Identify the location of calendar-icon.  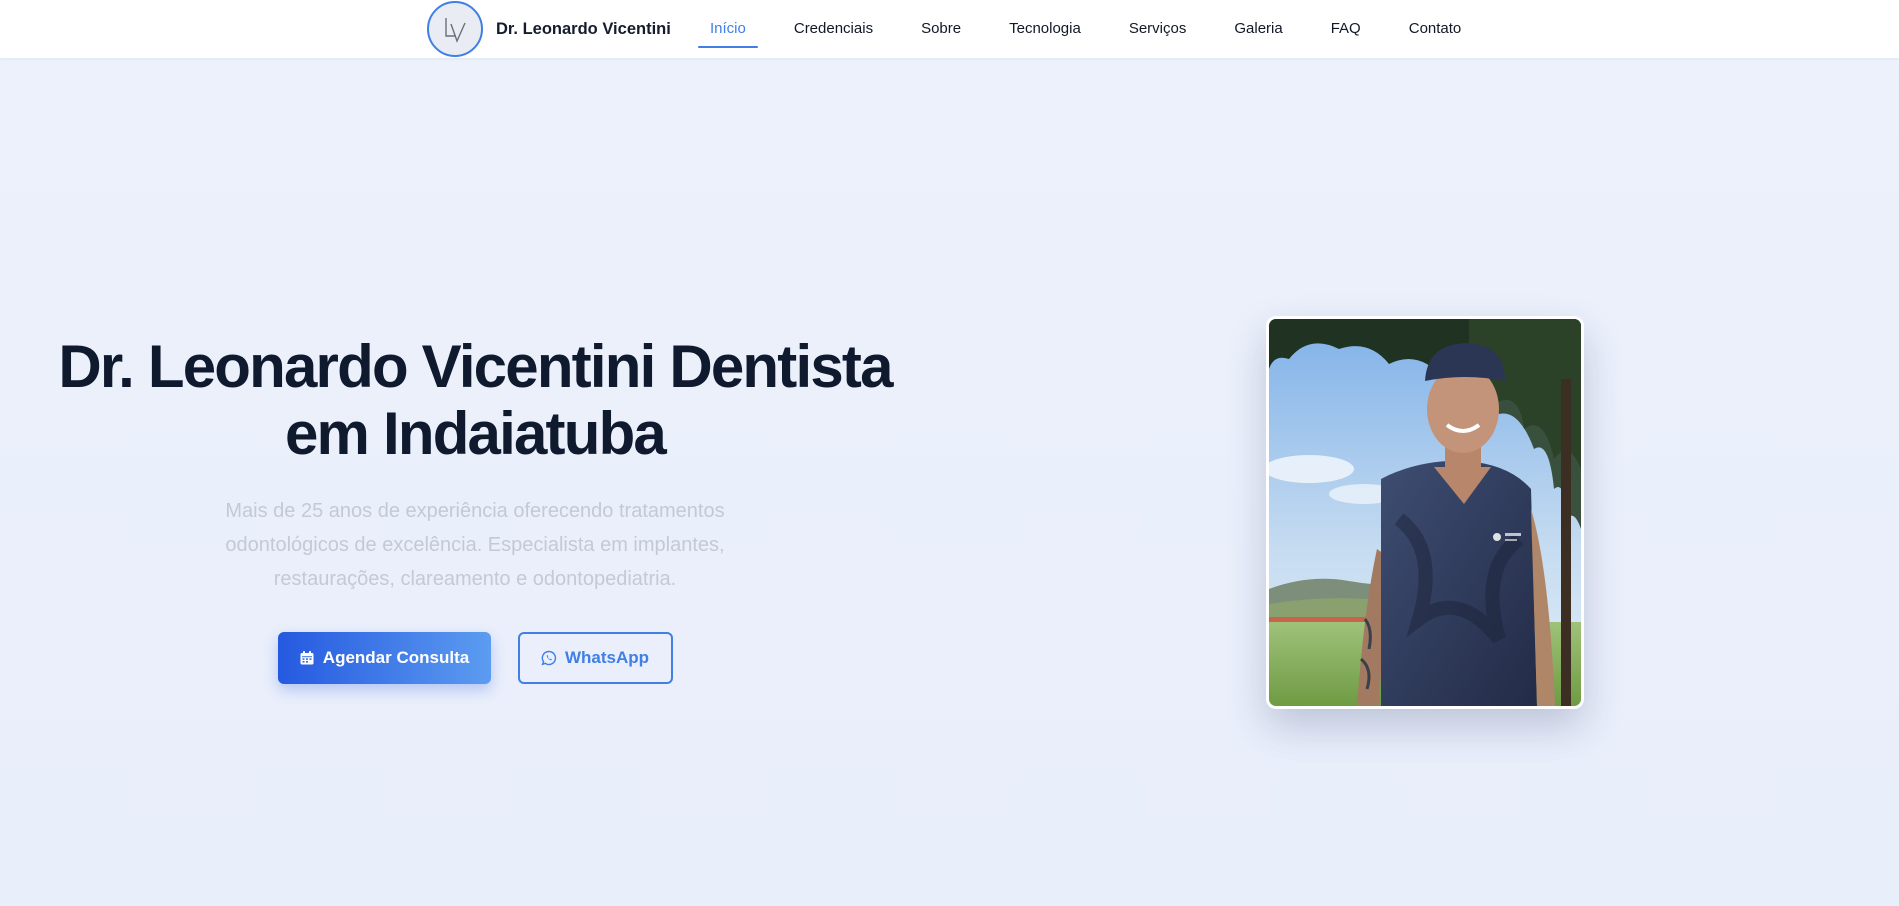
(307, 658).